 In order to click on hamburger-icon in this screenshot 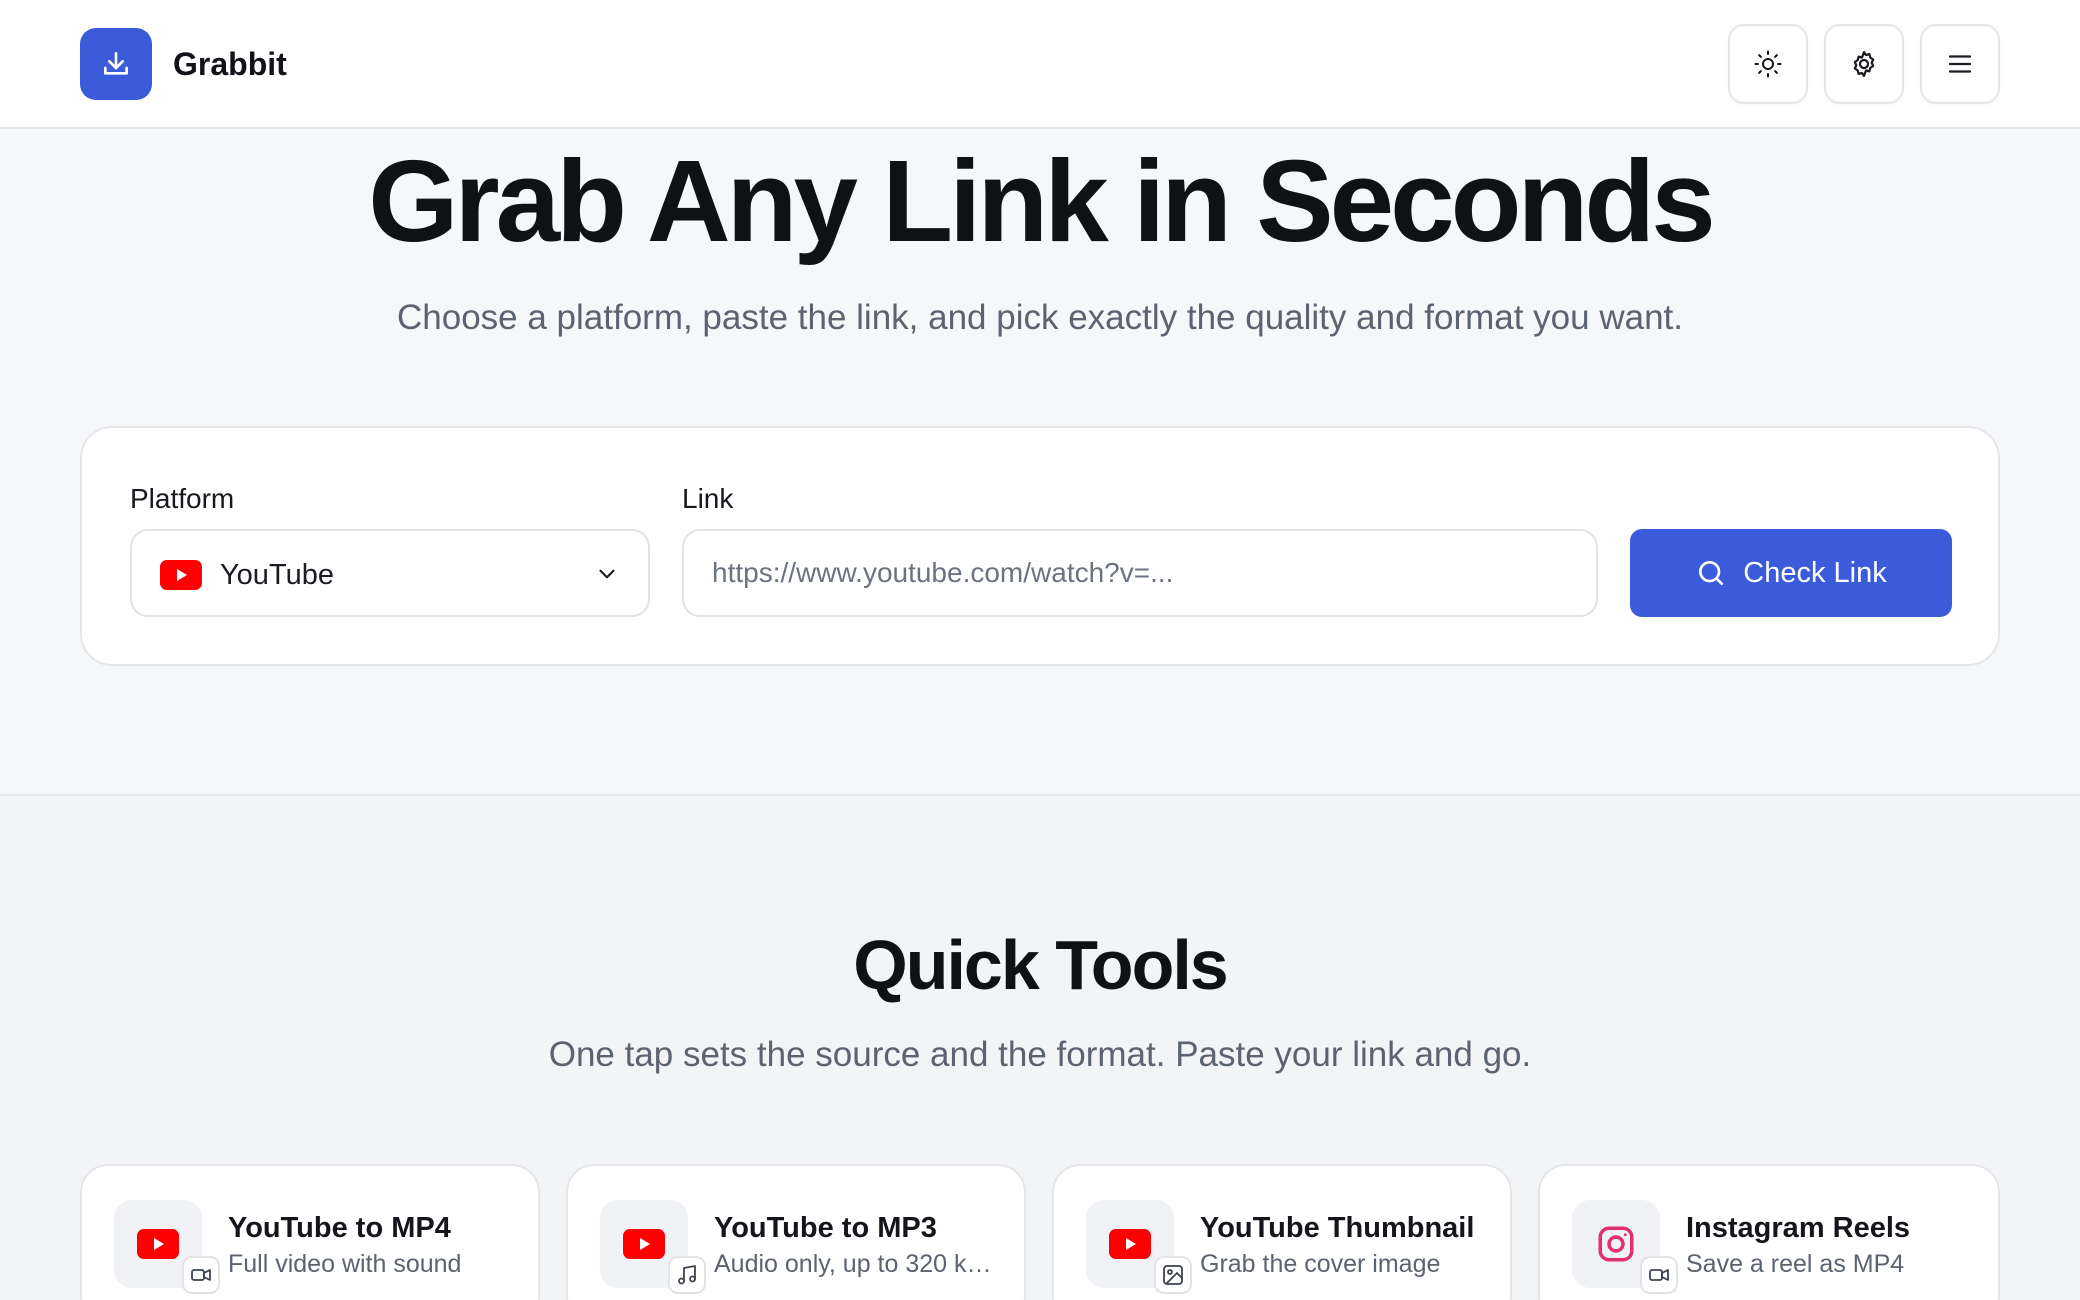, I will do `click(1960, 64)`.